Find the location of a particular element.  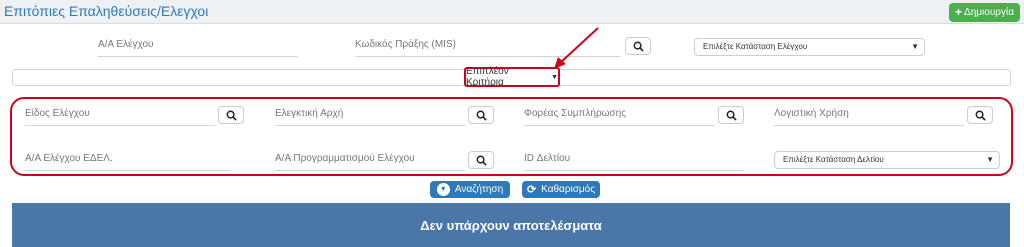

fiscal-year-label: Λογιστική Χρήση is located at coordinates (811, 113).